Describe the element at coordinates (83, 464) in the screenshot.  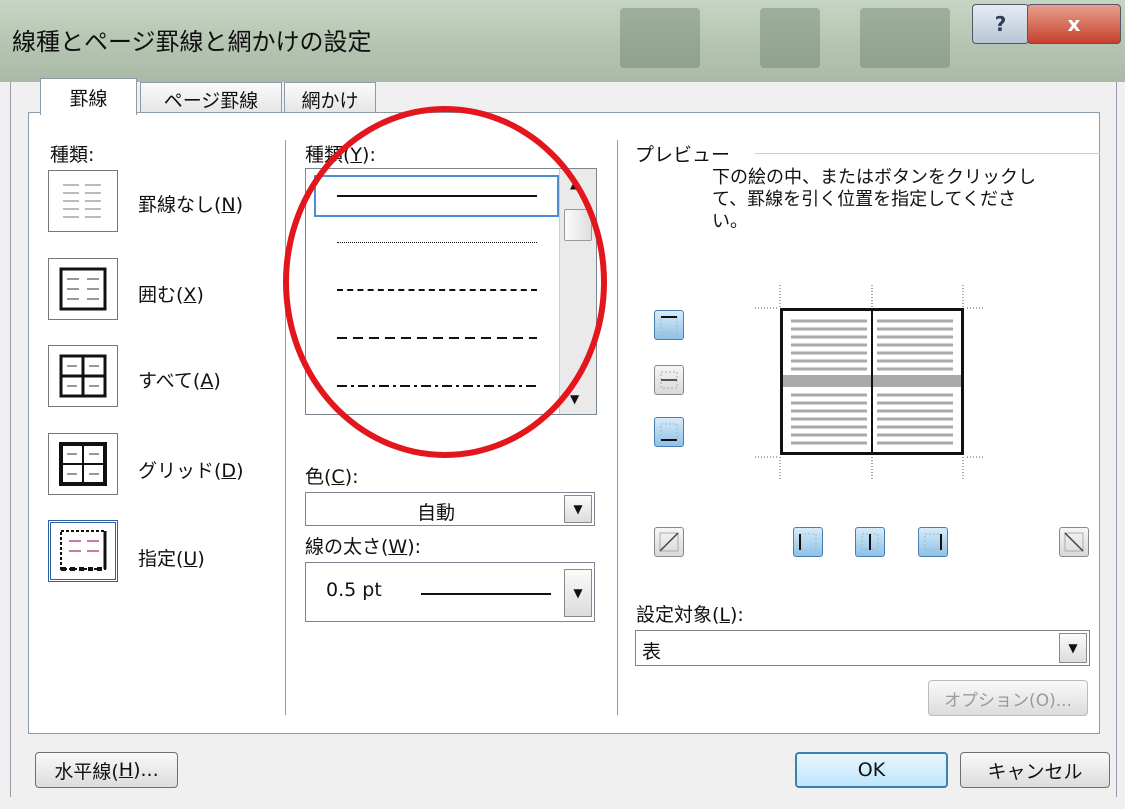
I see `border-grid-icon` at that location.